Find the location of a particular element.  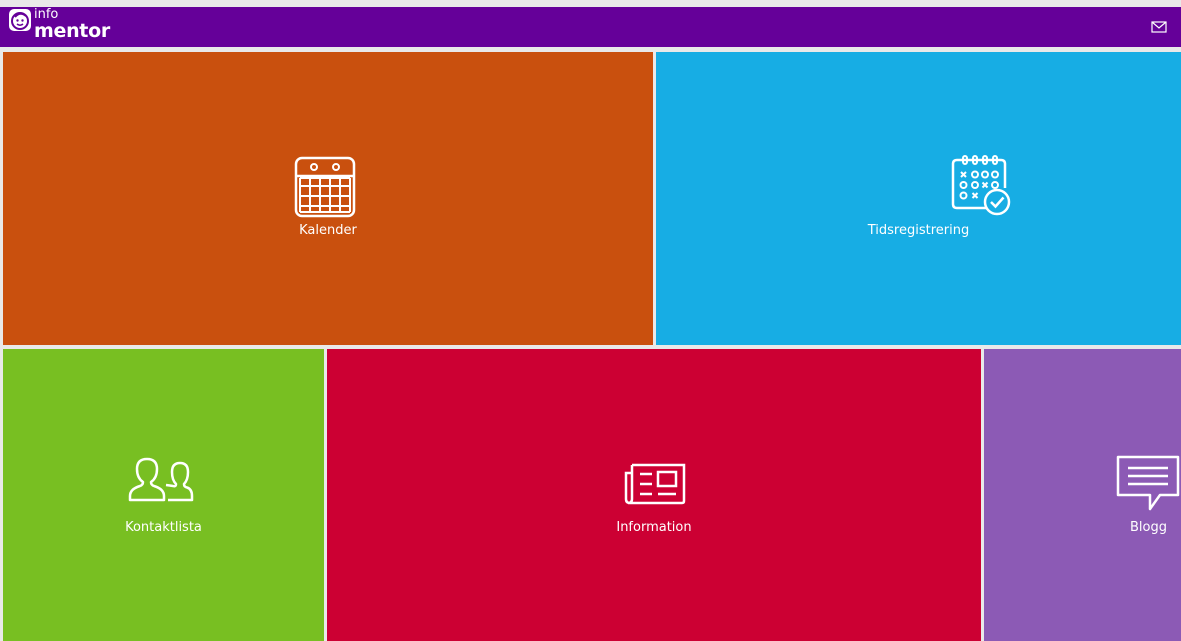

infomentor-logo: info mentor is located at coordinates (64, 26).